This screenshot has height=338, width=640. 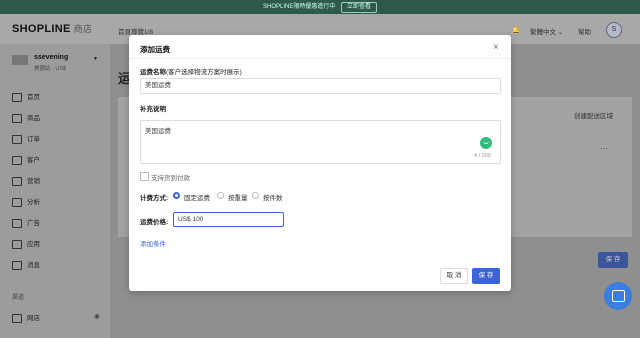 I want to click on sidebar-item-messages: 消息, so click(x=26, y=264).